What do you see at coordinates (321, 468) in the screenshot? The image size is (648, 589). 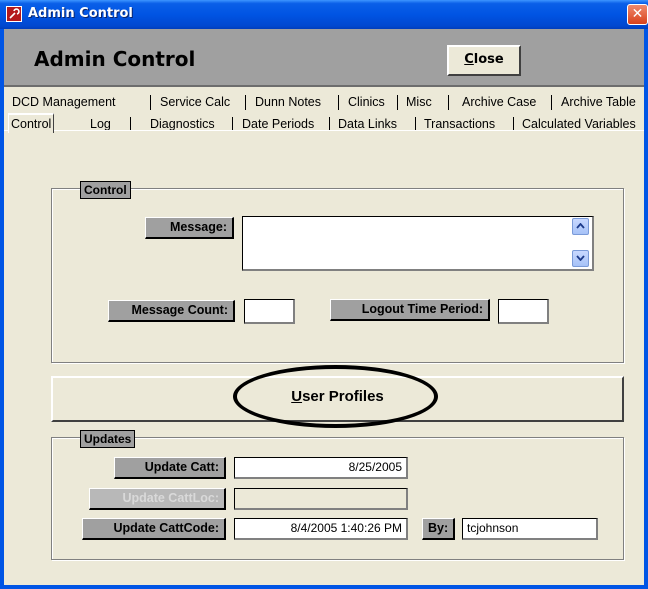 I see `update-catt-input: 8/25/2005` at bounding box center [321, 468].